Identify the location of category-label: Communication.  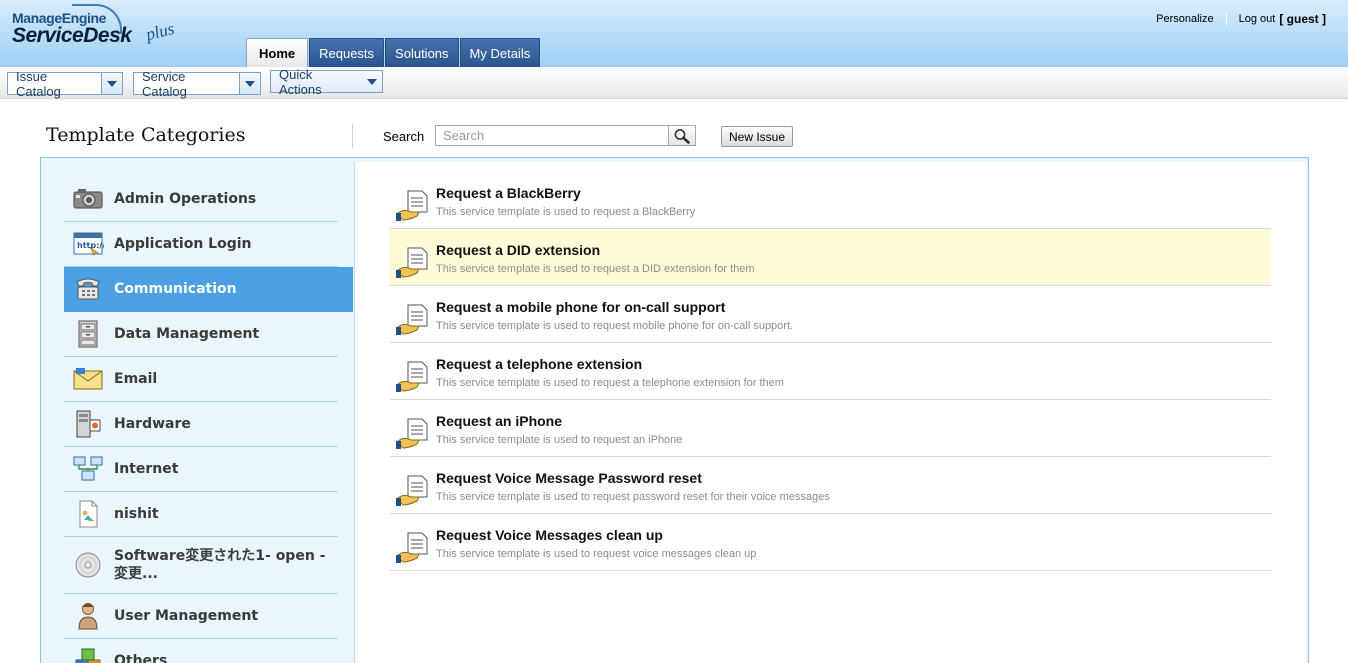
(175, 289).